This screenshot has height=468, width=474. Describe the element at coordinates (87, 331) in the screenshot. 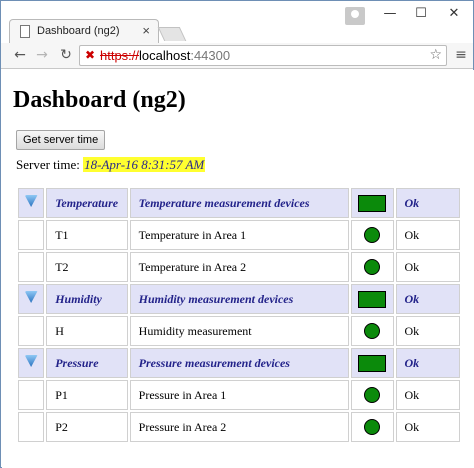

I see `device-id: H` at that location.